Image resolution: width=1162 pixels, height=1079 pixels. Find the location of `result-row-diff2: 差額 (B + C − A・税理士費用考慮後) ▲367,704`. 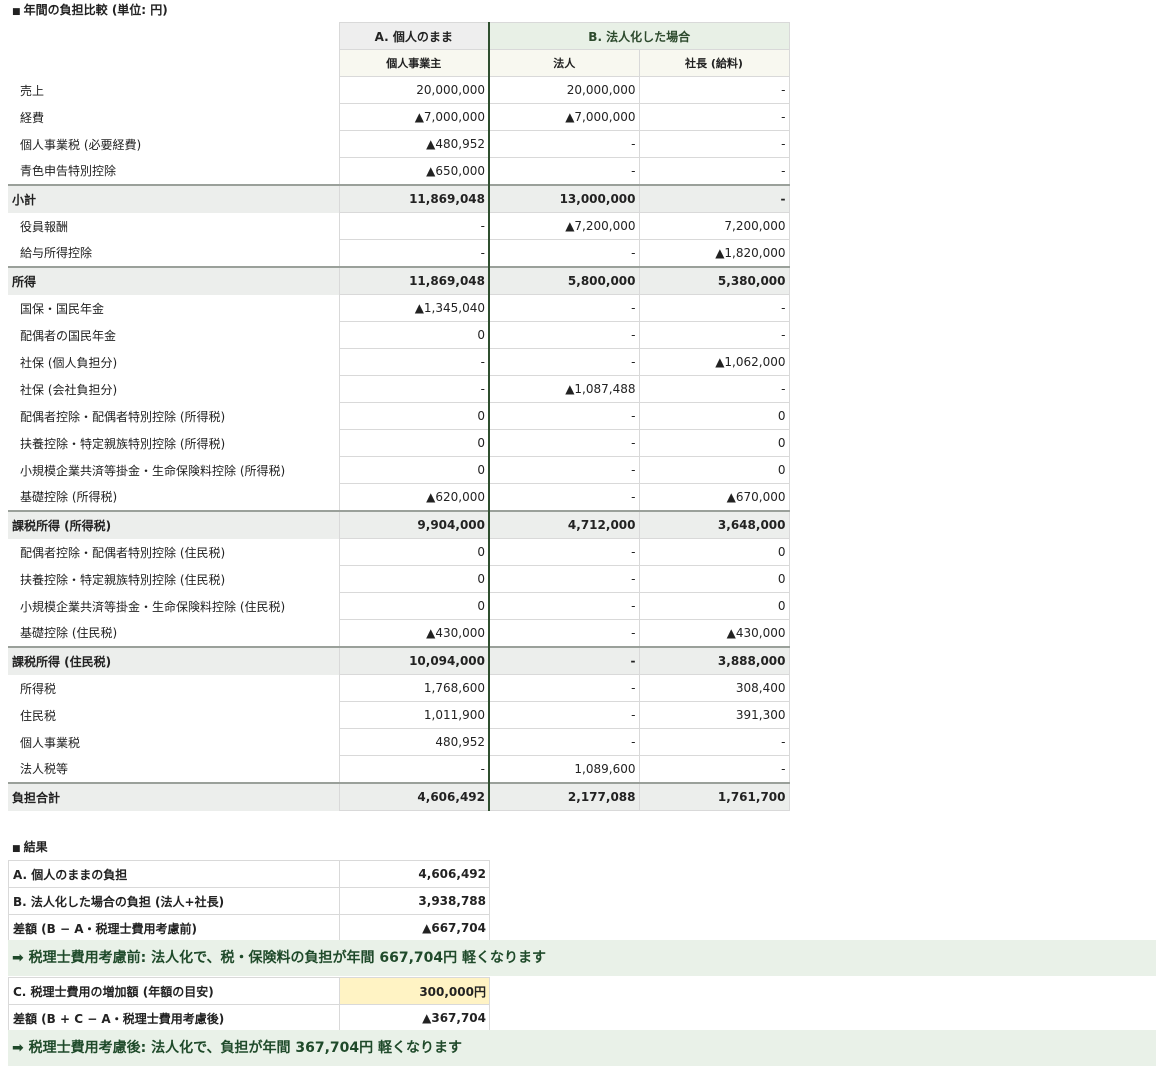

result-row-diff2: 差額 (B + C − A・税理士費用考慮後) ▲367,704 is located at coordinates (249, 1018).